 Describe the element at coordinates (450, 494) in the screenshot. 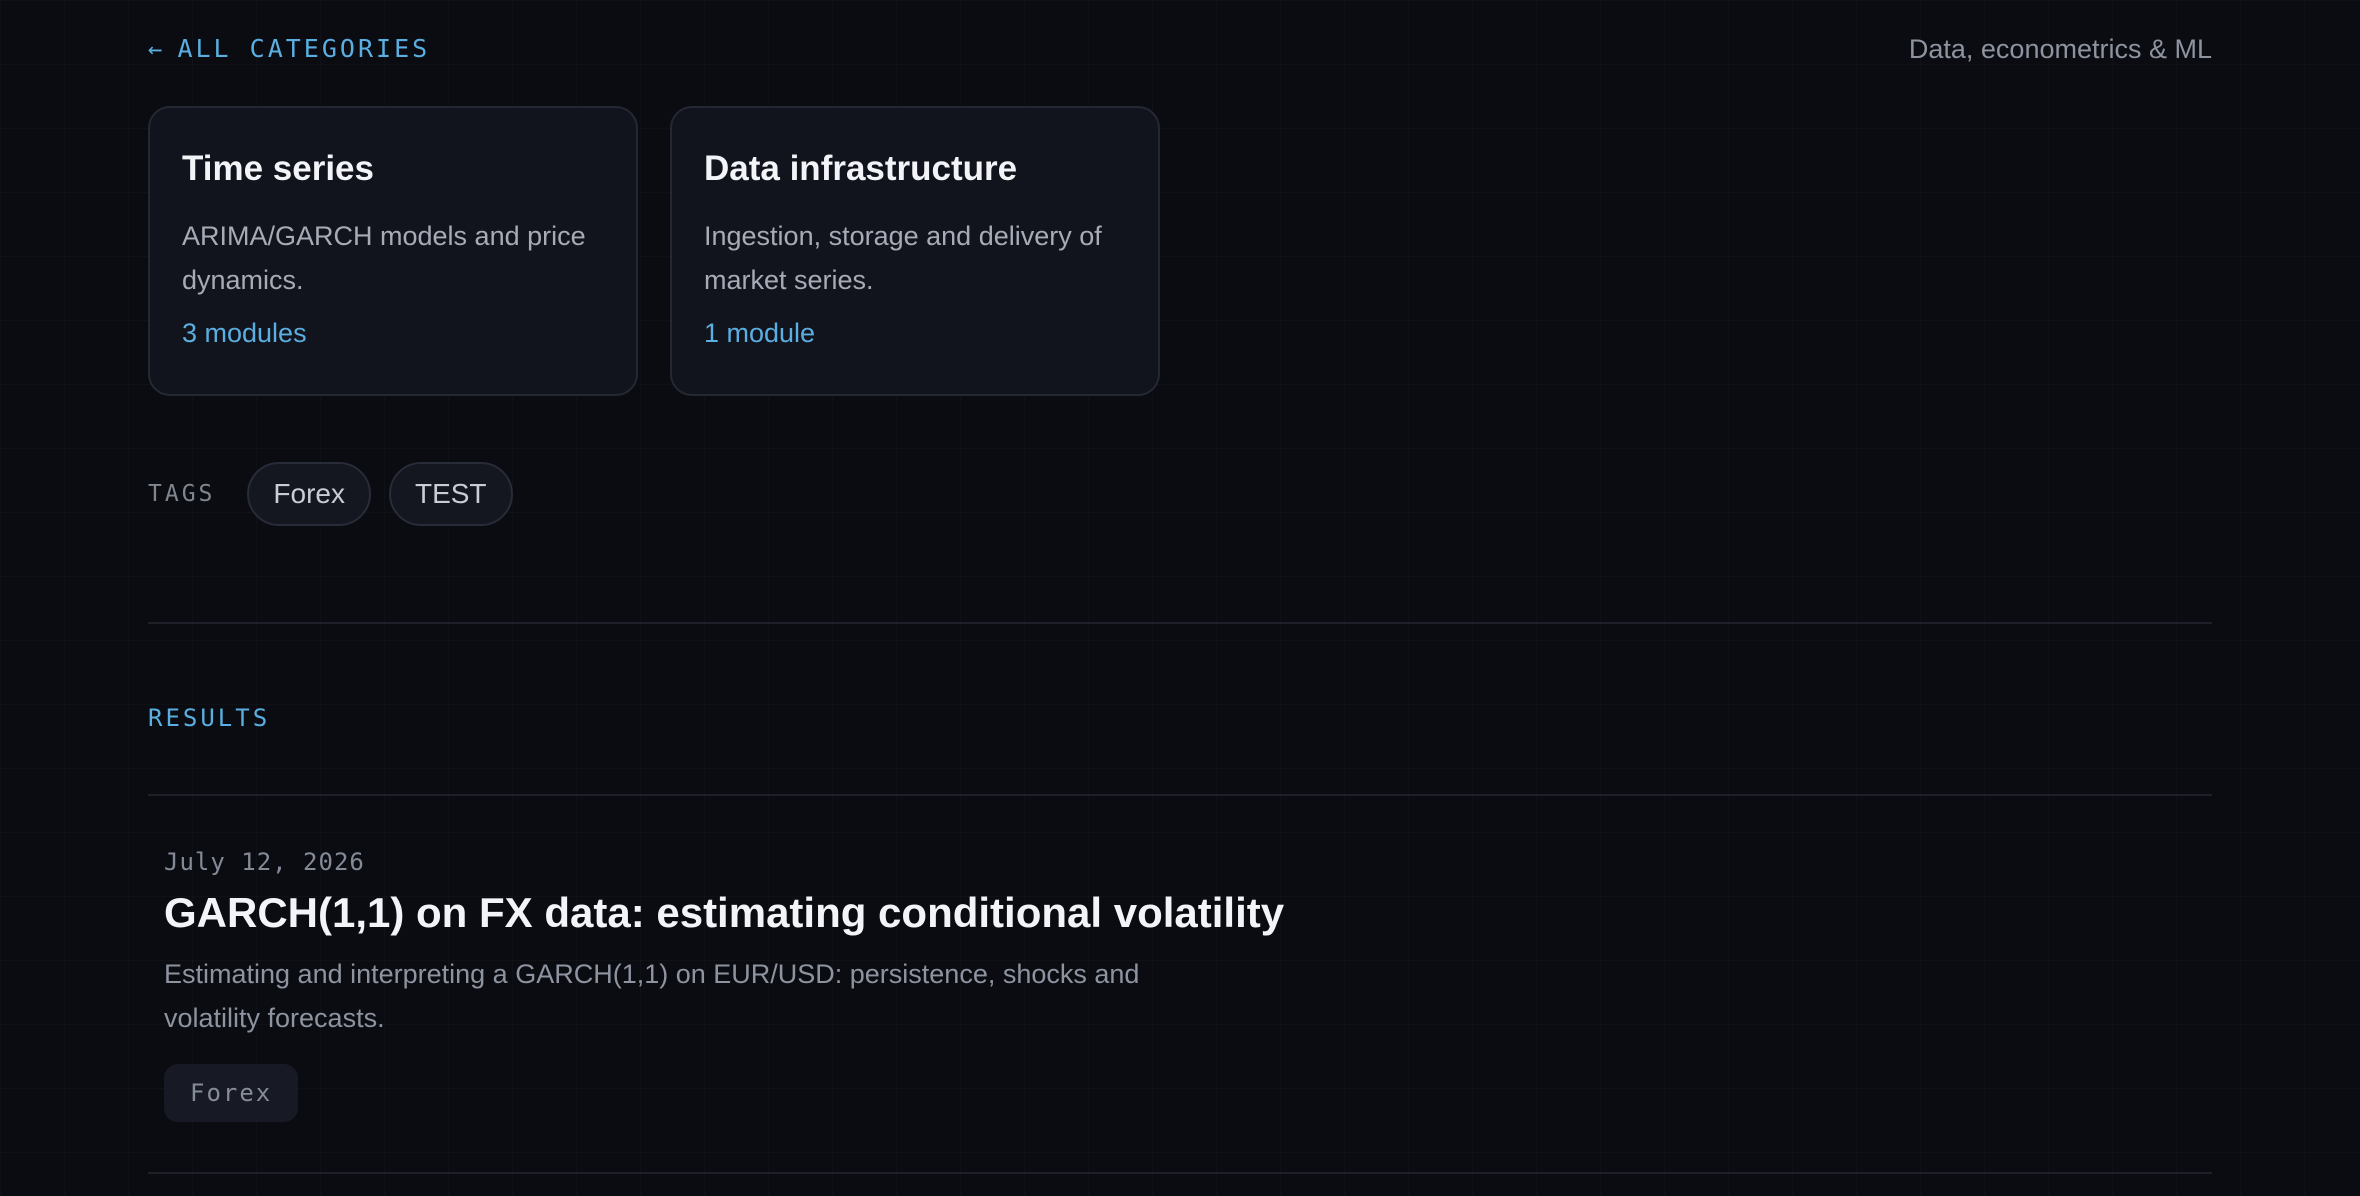

I see `tag-pill-test: TEST` at that location.